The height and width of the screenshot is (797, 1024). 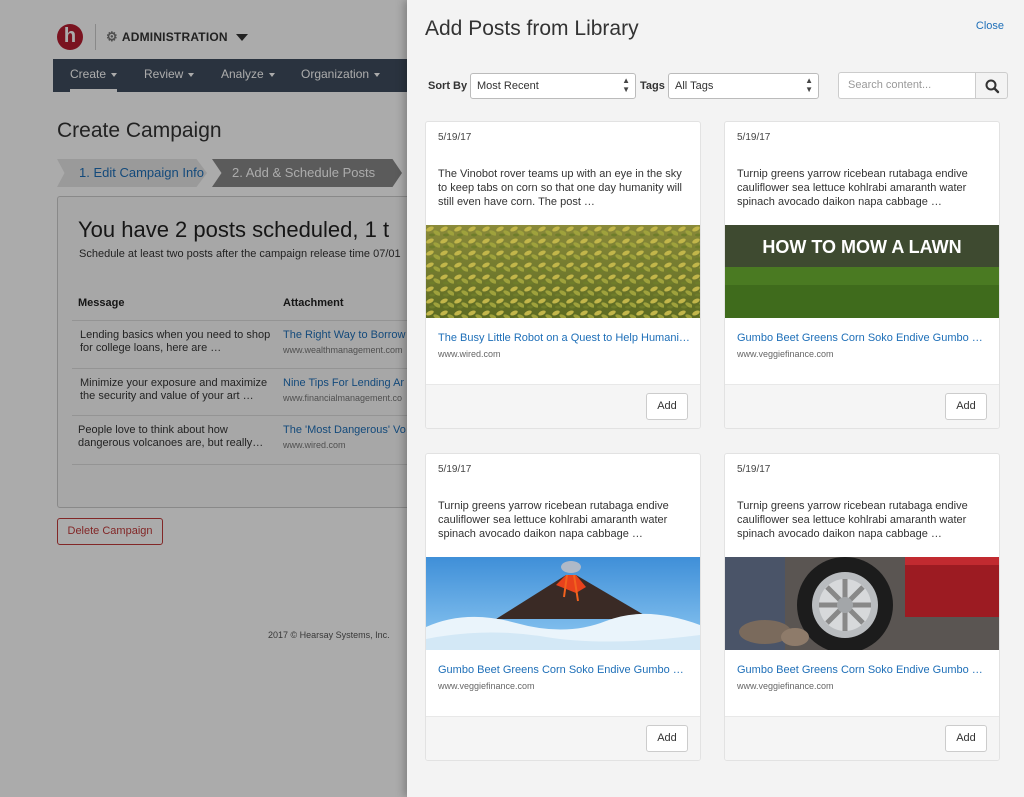 What do you see at coordinates (743, 86) in the screenshot?
I see `tags-select: All Tags ▲ ▼` at bounding box center [743, 86].